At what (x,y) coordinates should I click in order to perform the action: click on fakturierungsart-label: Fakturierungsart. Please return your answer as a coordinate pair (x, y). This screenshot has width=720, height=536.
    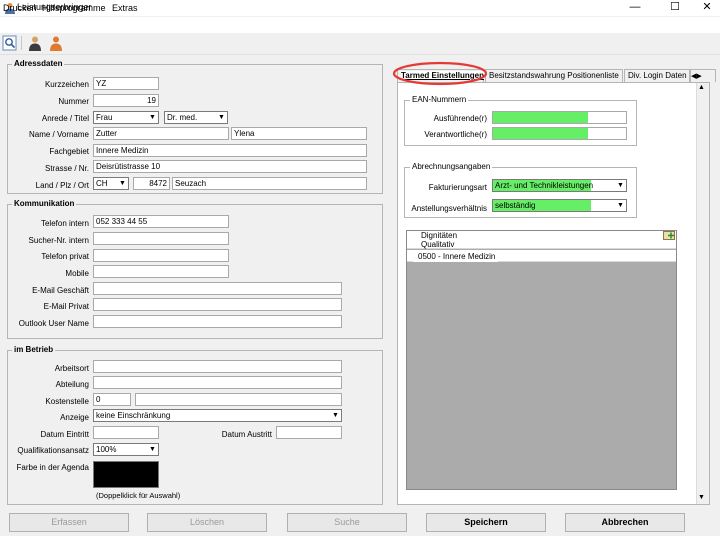
    Looking at the image, I should click on (457, 187).